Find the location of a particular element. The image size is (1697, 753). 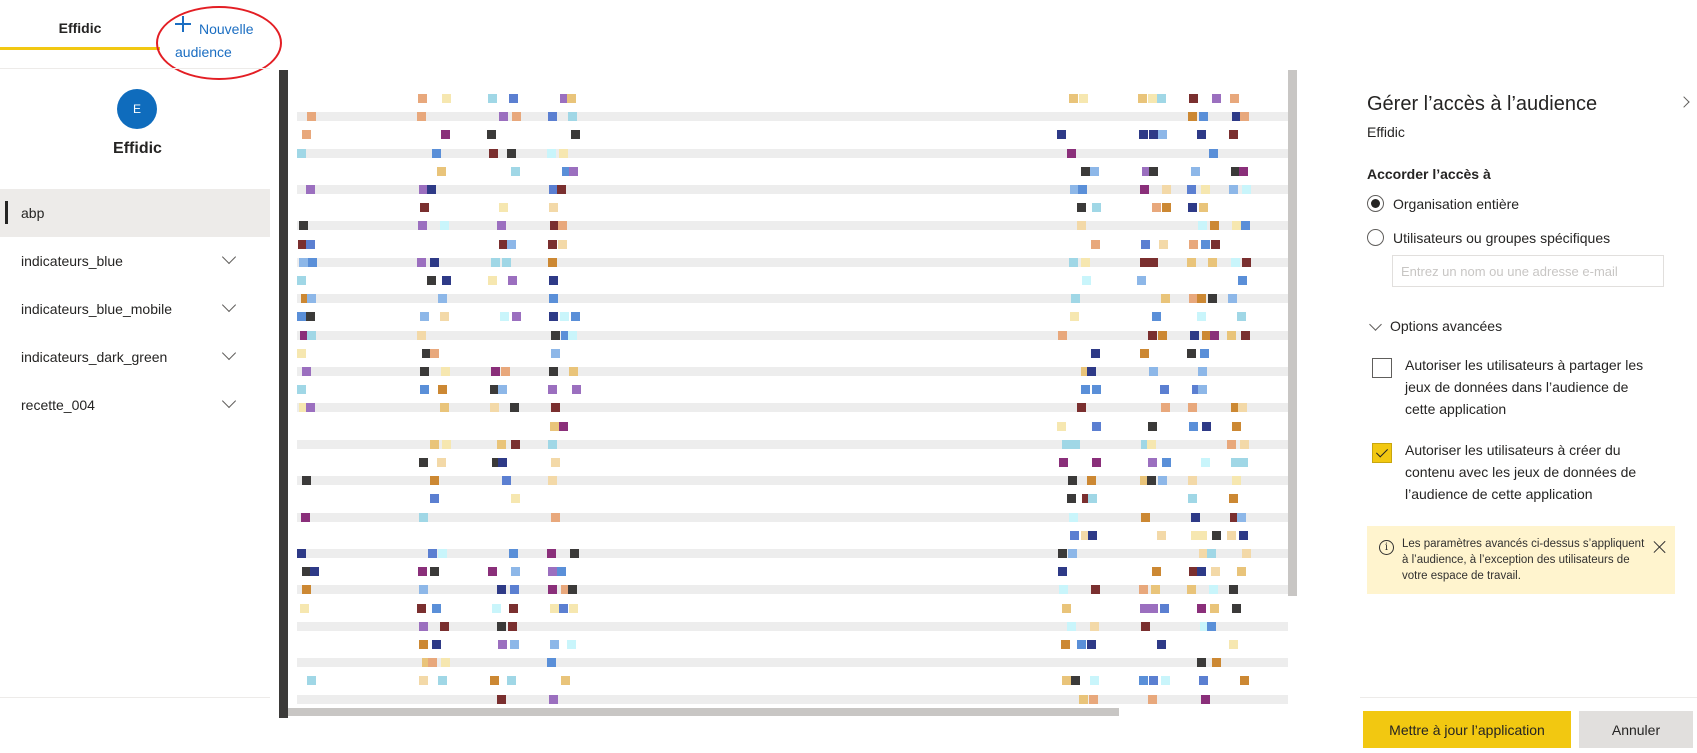

tab-effidic-label: Effidic is located at coordinates (80, 28).